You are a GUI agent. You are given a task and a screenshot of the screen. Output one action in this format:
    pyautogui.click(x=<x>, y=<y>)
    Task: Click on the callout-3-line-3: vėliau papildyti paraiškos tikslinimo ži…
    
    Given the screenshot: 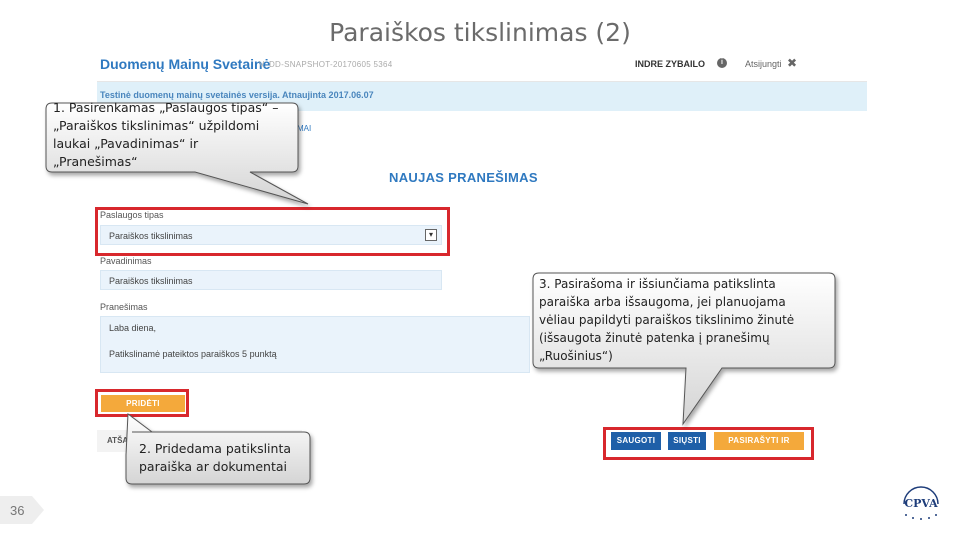 What is the action you would take?
    pyautogui.click(x=667, y=320)
    